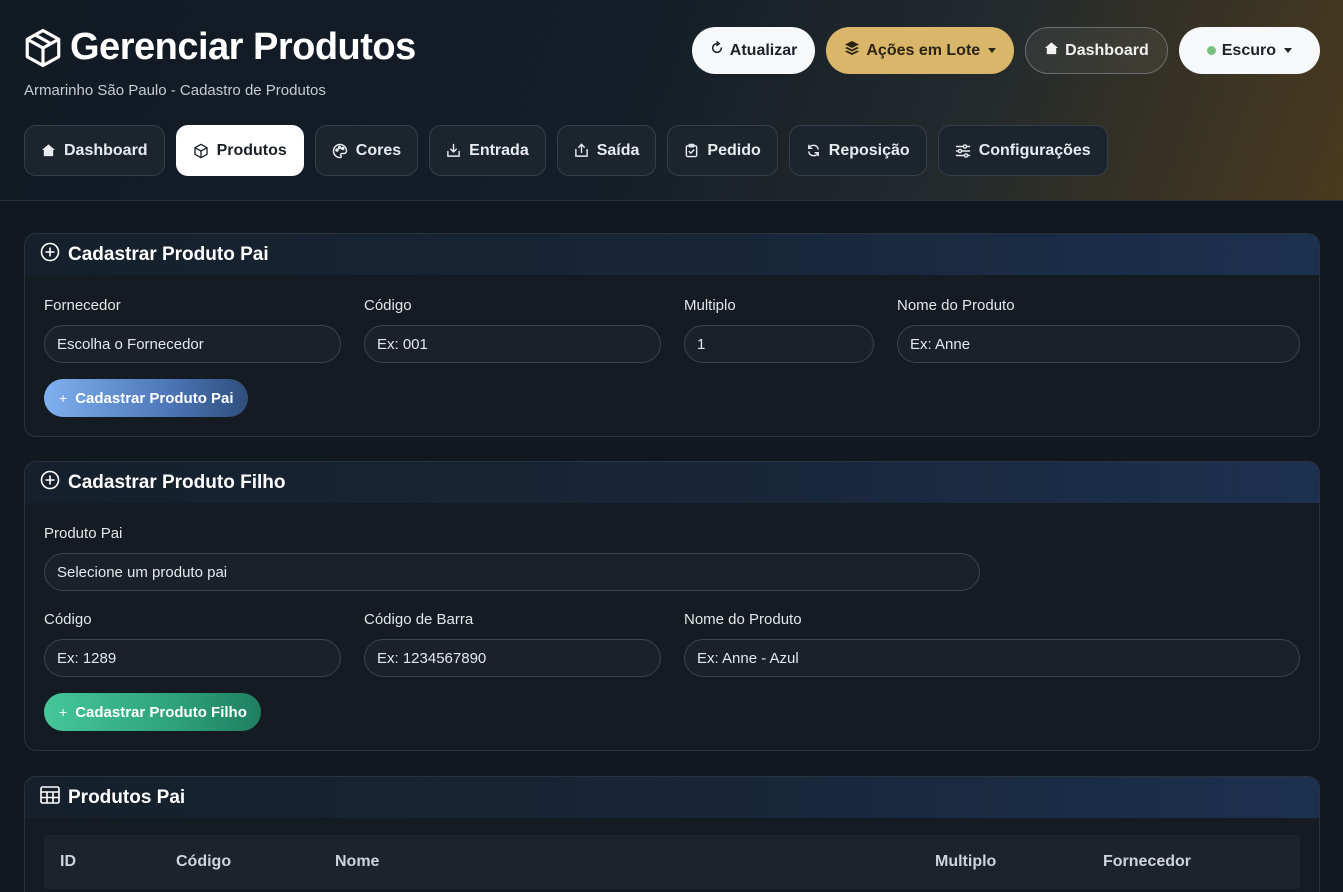 The image size is (1343, 892). What do you see at coordinates (512, 344) in the screenshot?
I see `codigo-input: Ex: 001` at bounding box center [512, 344].